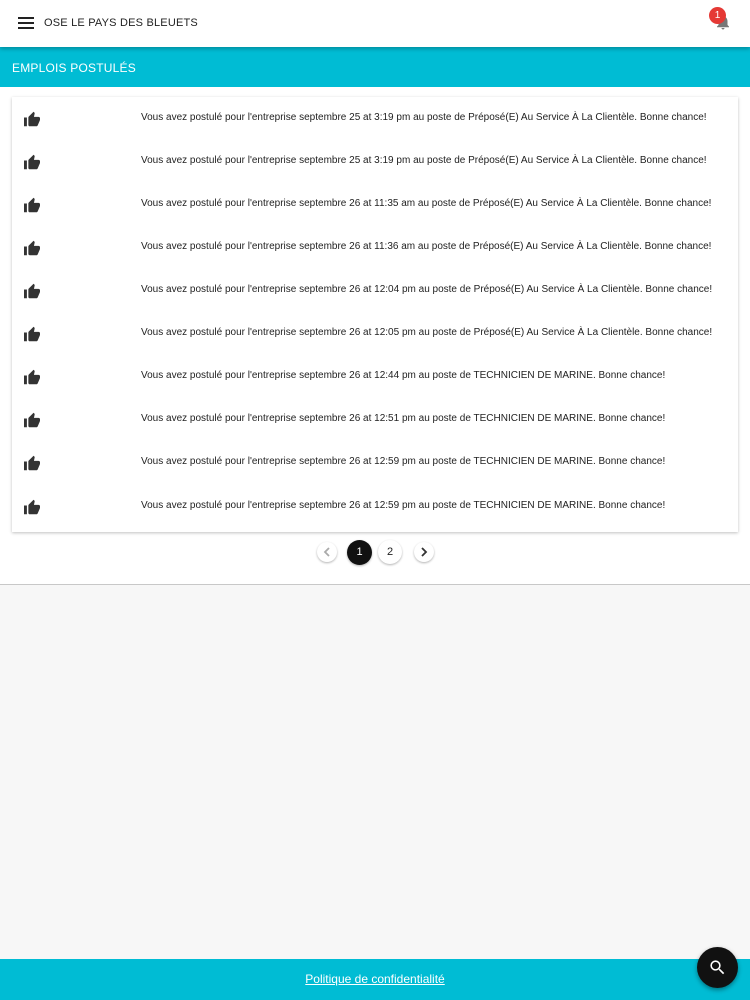  I want to click on pagination: 1 2, so click(375, 553).